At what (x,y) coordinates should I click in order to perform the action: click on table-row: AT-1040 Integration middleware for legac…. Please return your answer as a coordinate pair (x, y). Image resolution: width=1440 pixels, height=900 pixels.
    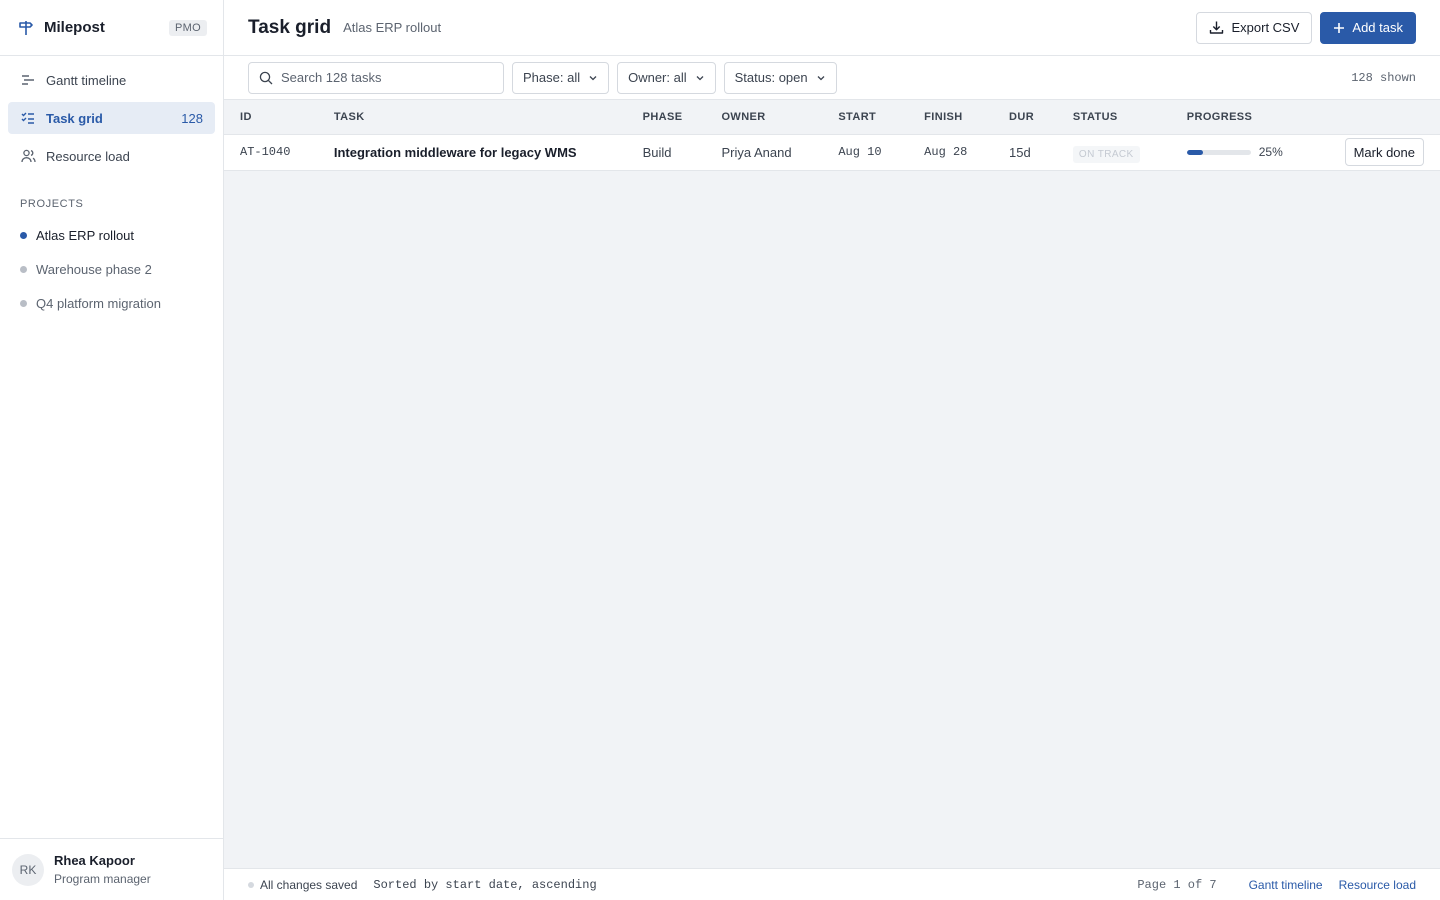
    Looking at the image, I should click on (832, 152).